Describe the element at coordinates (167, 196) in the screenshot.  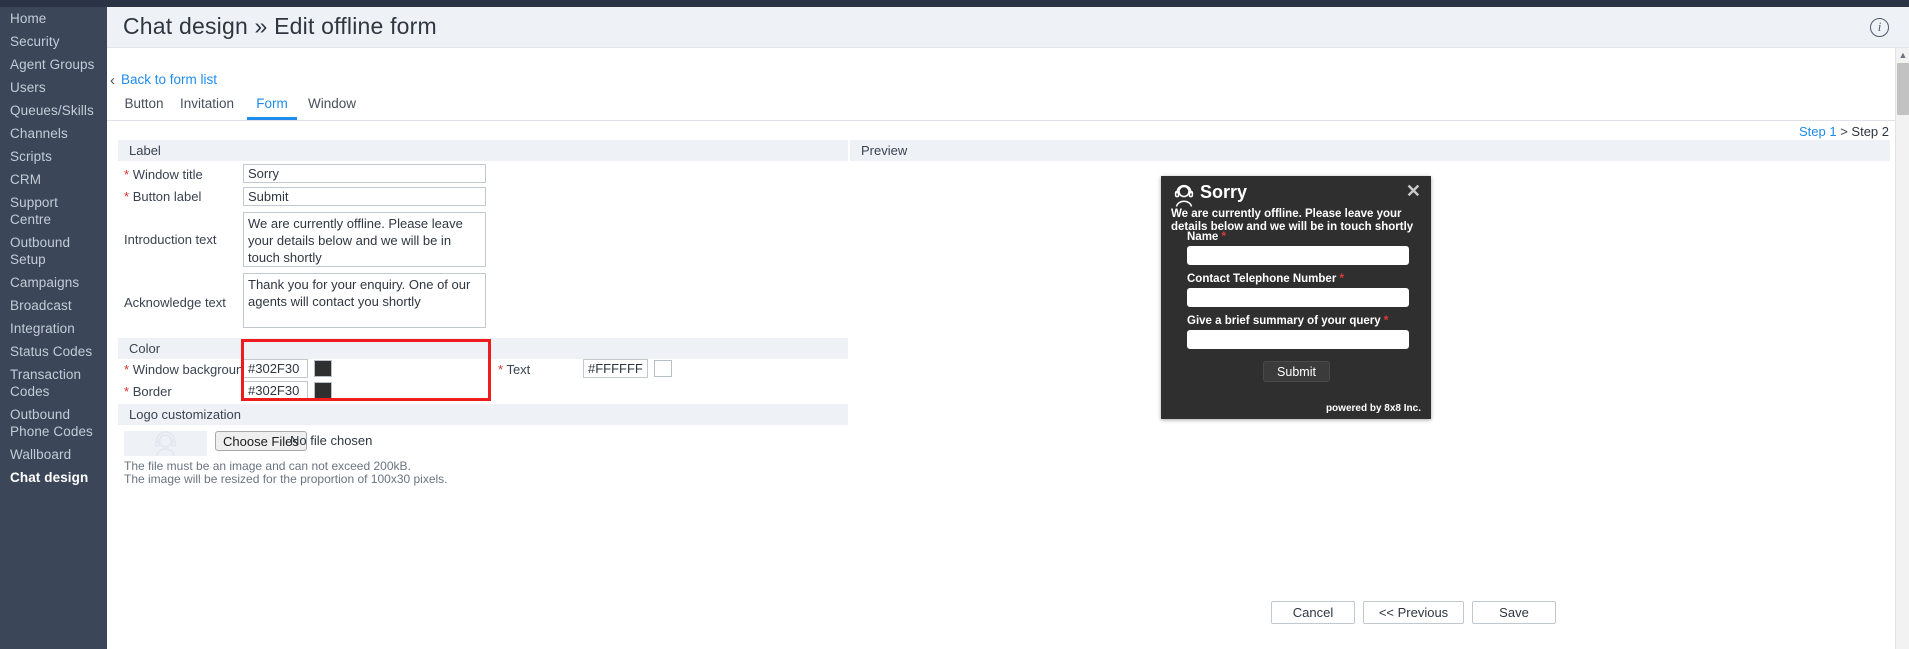
I see `button-label-label-text: Button label` at that location.